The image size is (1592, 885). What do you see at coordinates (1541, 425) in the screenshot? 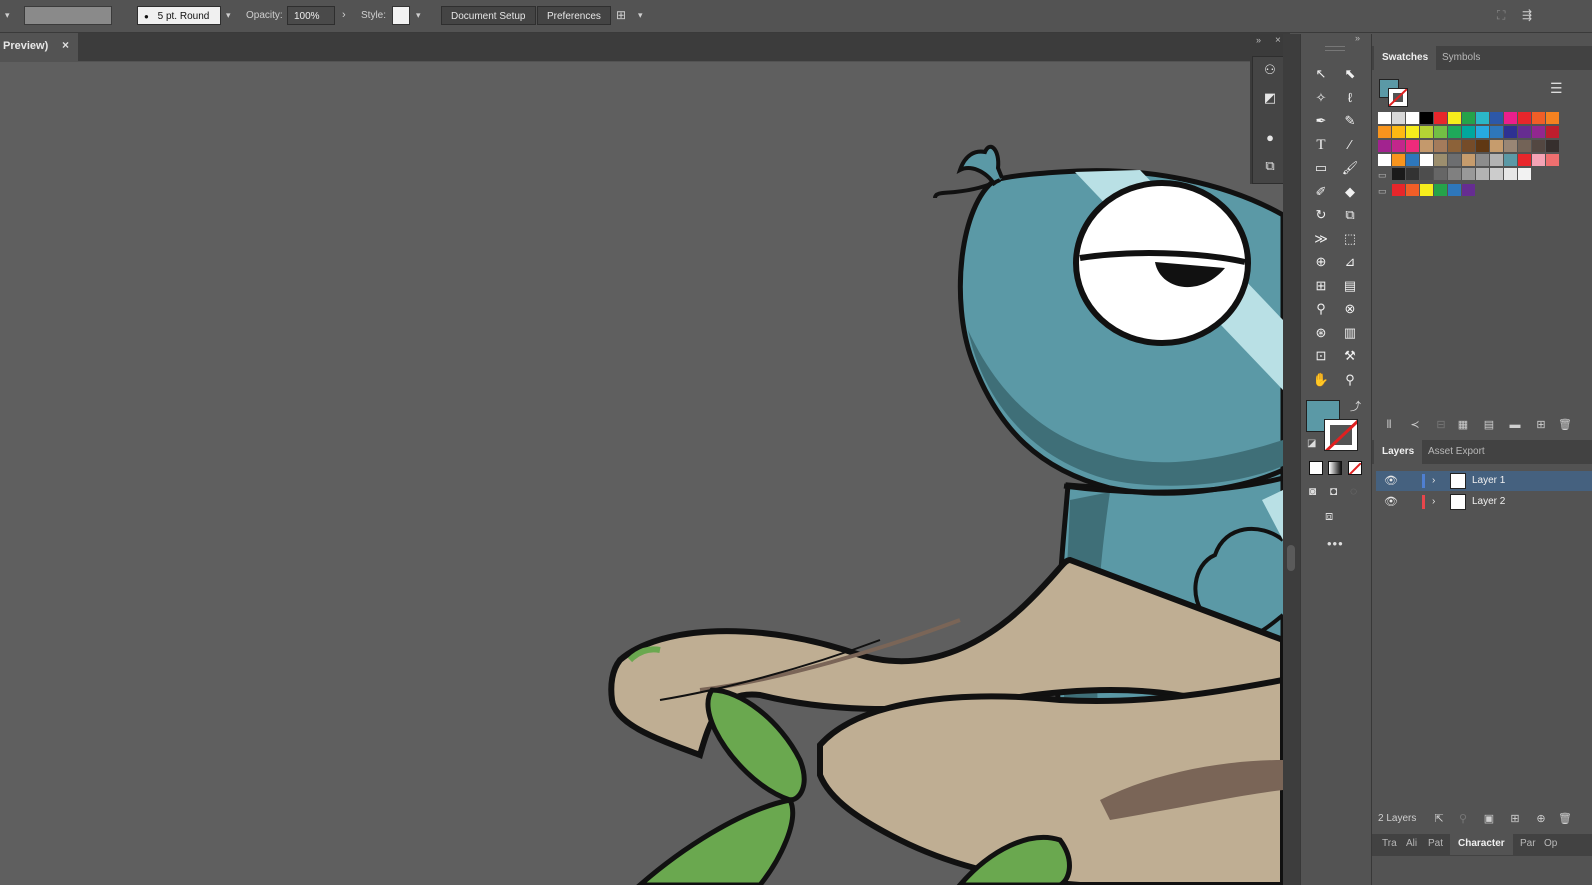
I see `new-swatch-icon: ⊞` at bounding box center [1541, 425].